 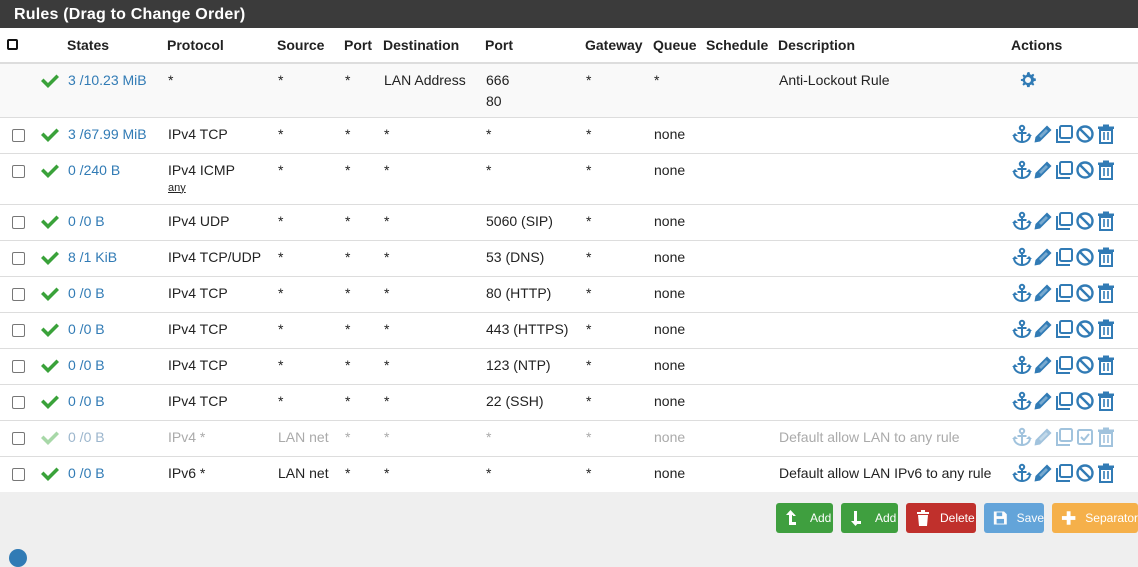 I want to click on separator-button: Separator, so click(x=1095, y=518).